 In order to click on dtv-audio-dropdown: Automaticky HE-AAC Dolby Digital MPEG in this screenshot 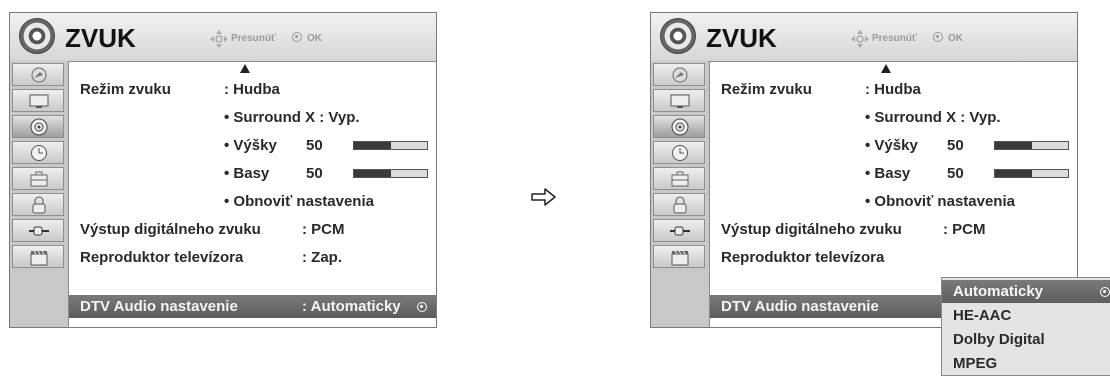, I will do `click(1025, 326)`.